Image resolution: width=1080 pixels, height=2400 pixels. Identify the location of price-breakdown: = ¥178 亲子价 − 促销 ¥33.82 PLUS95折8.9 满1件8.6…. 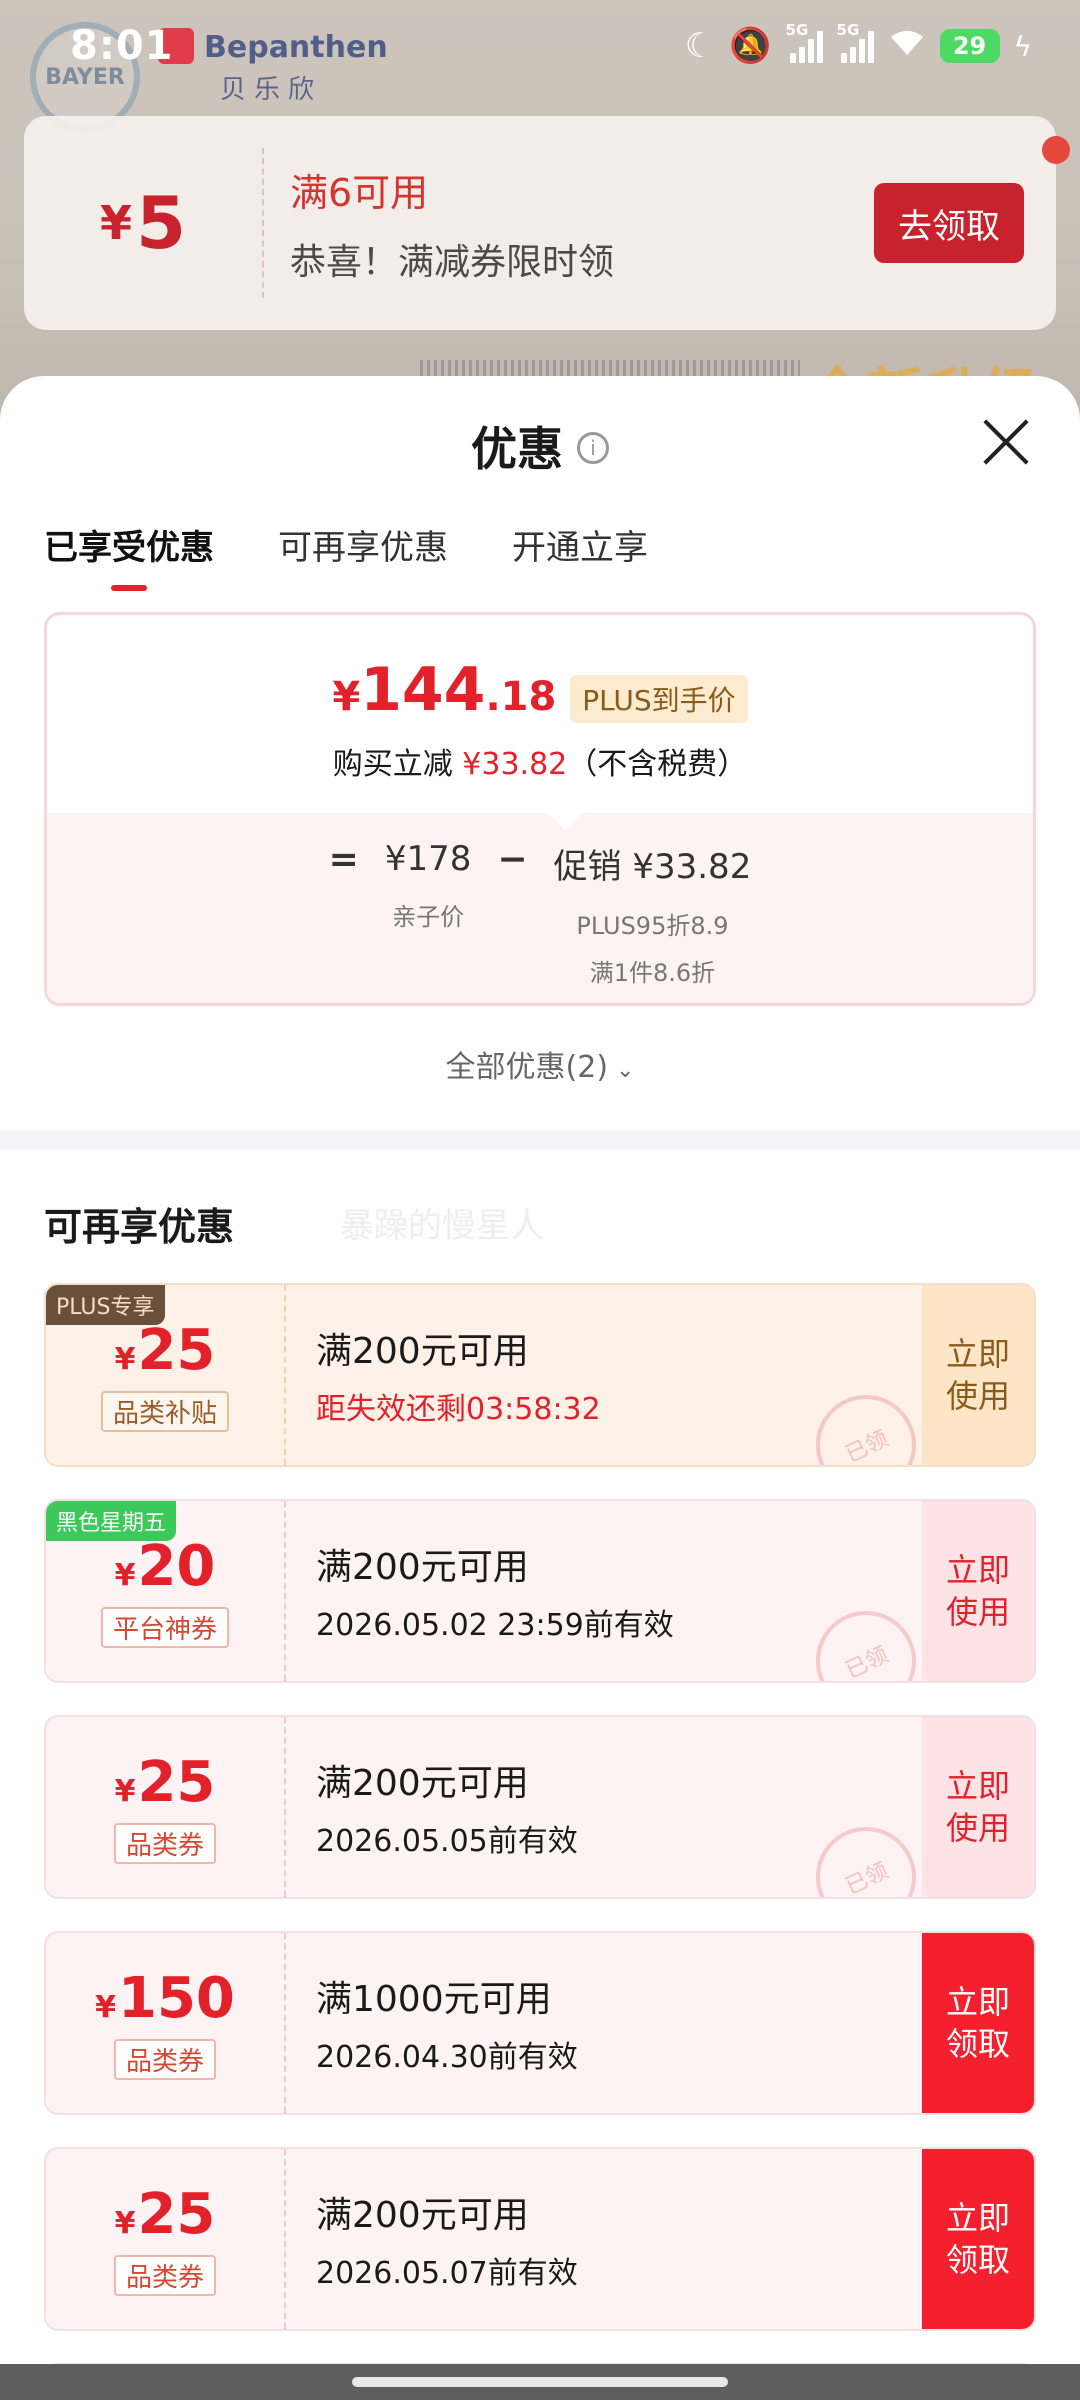
(540, 907).